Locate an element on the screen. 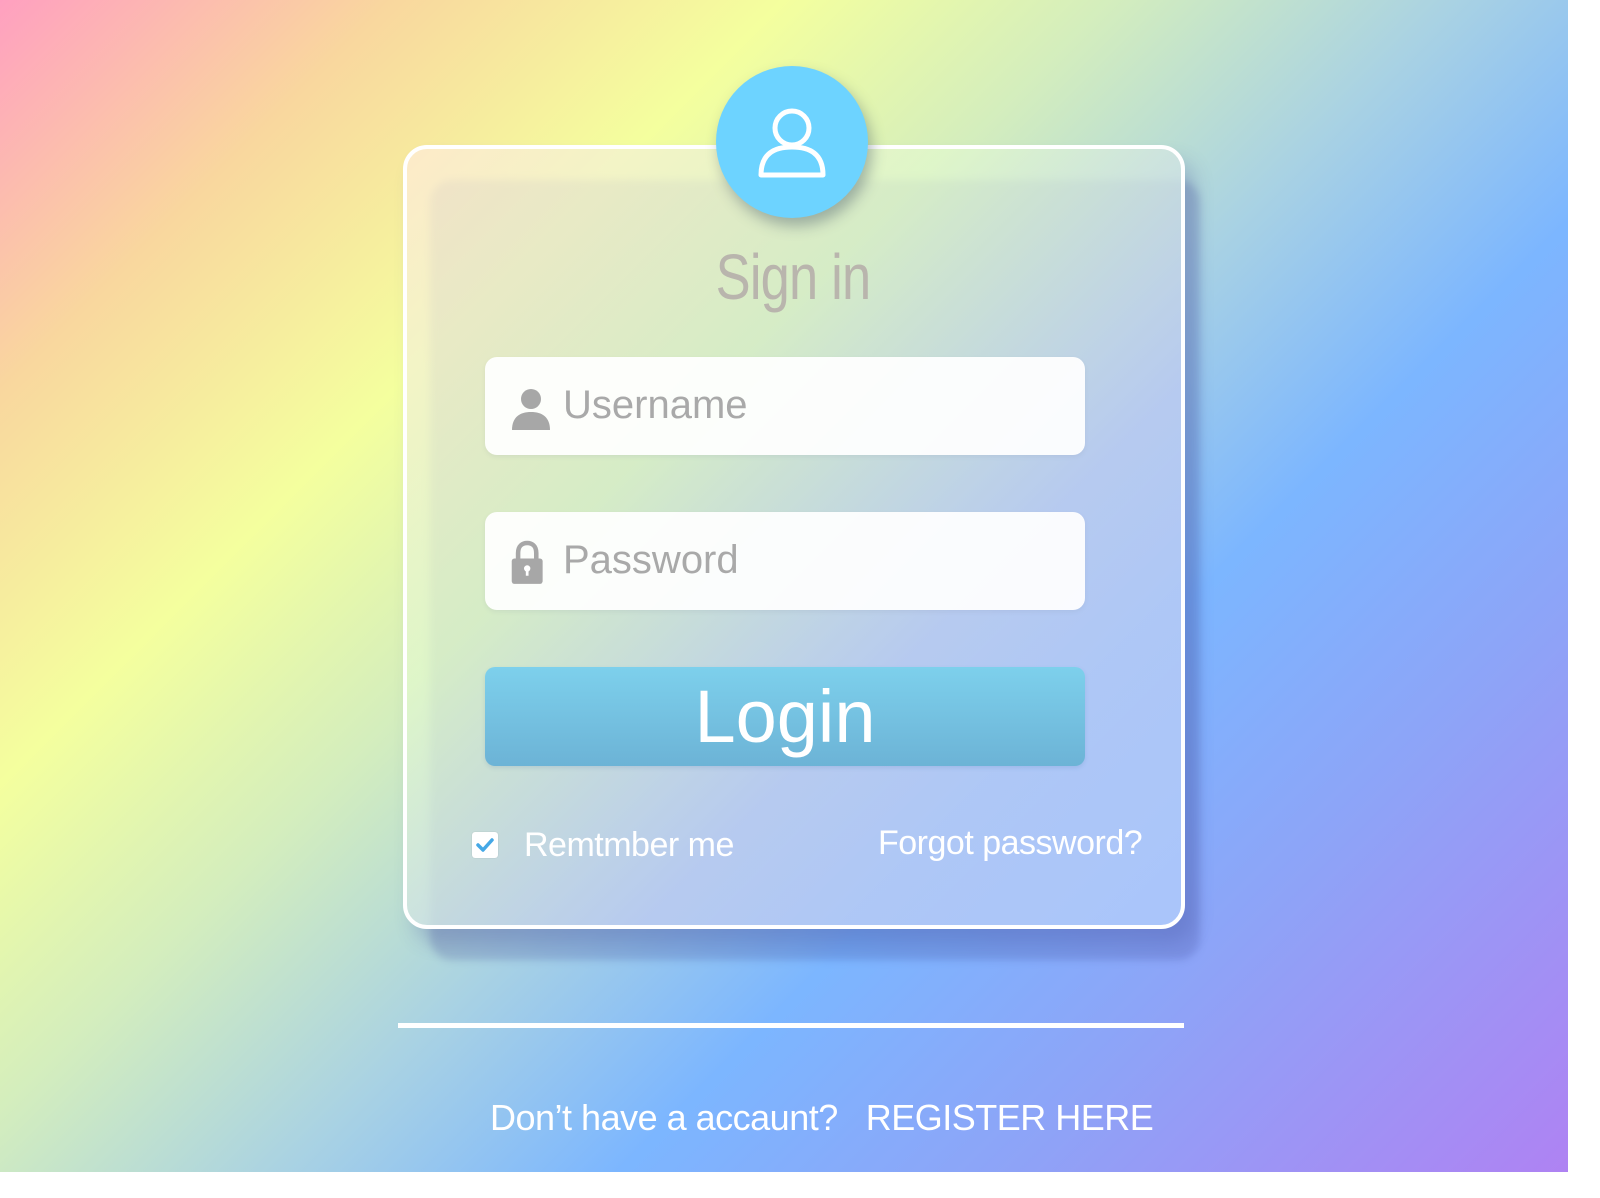  user-icon is located at coordinates (531, 409).